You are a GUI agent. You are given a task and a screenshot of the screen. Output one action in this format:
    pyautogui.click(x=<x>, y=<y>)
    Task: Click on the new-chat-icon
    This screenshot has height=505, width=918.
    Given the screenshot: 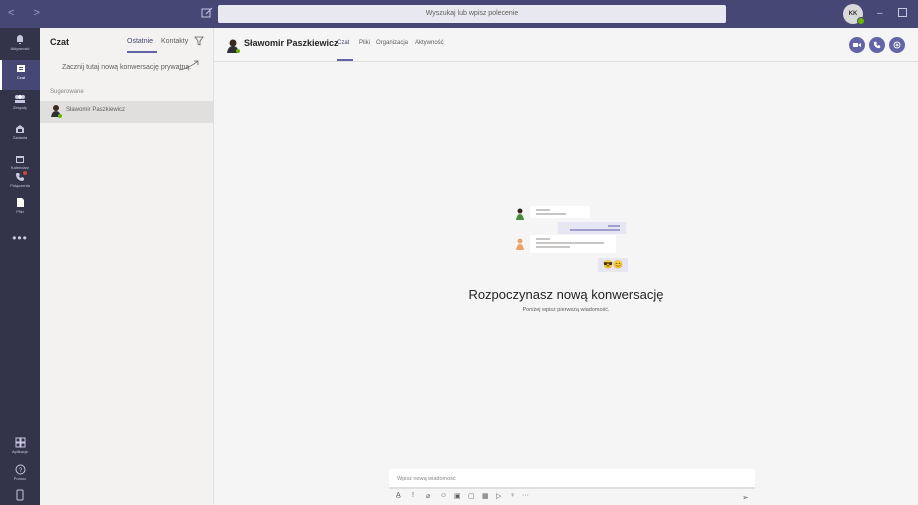 What is the action you would take?
    pyautogui.click(x=207, y=13)
    